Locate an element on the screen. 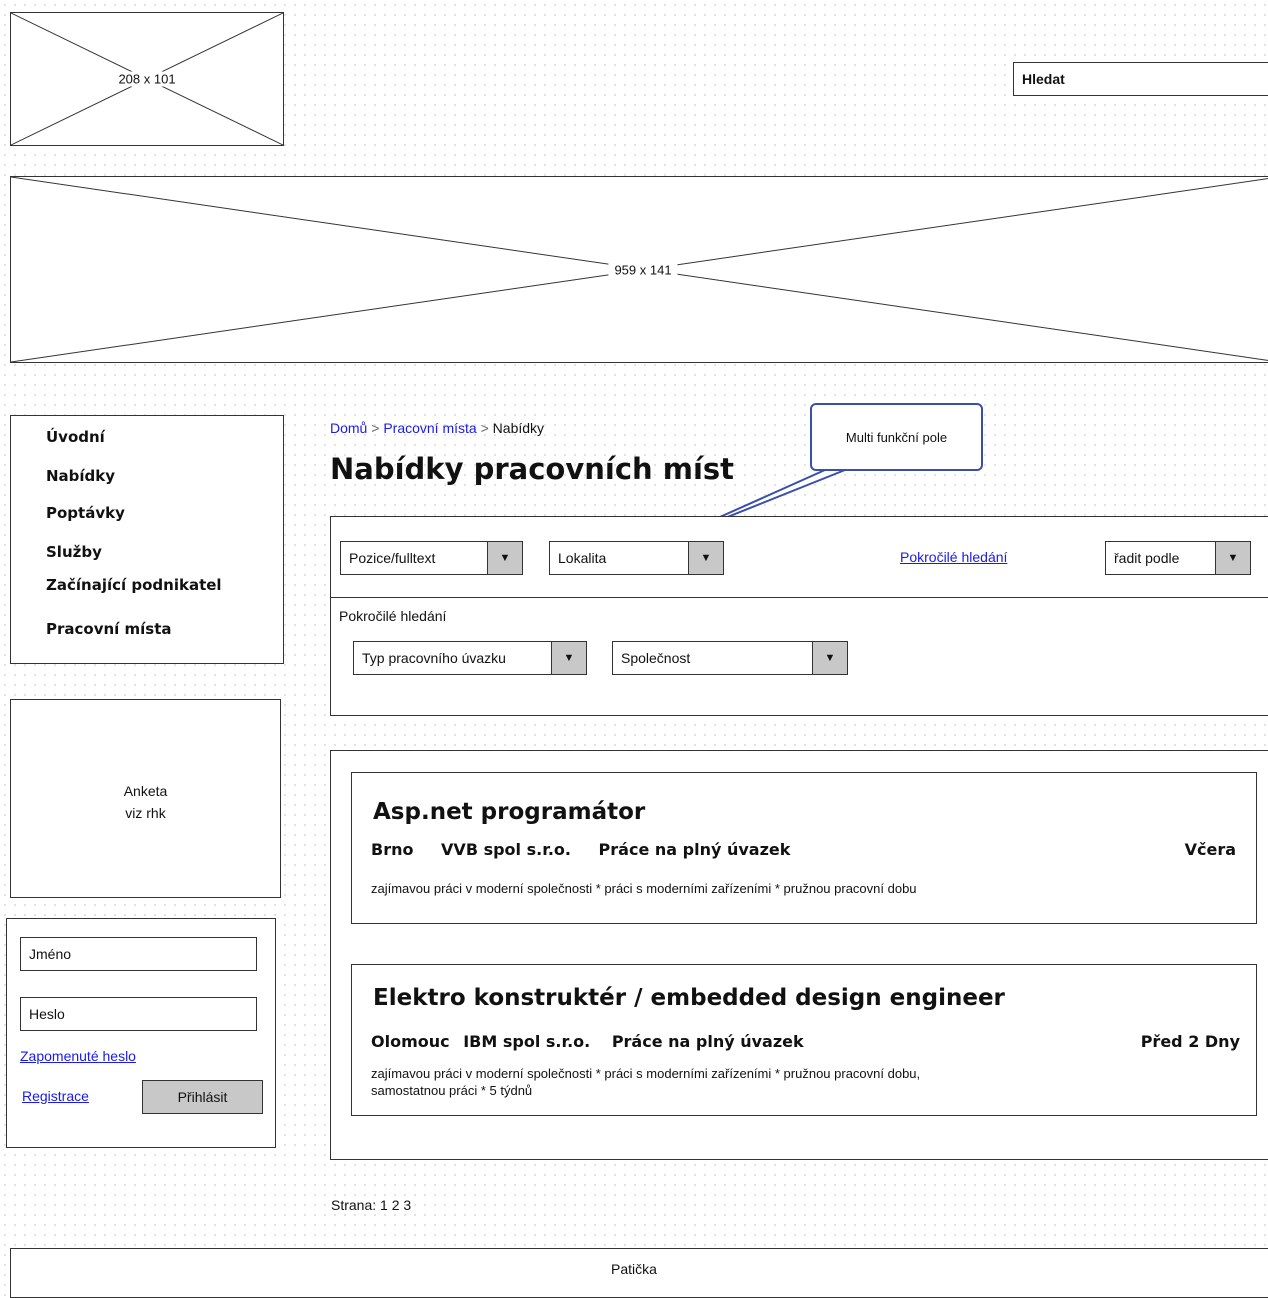 The width and height of the screenshot is (1268, 1298). poll-title: Anketa is located at coordinates (145, 791).